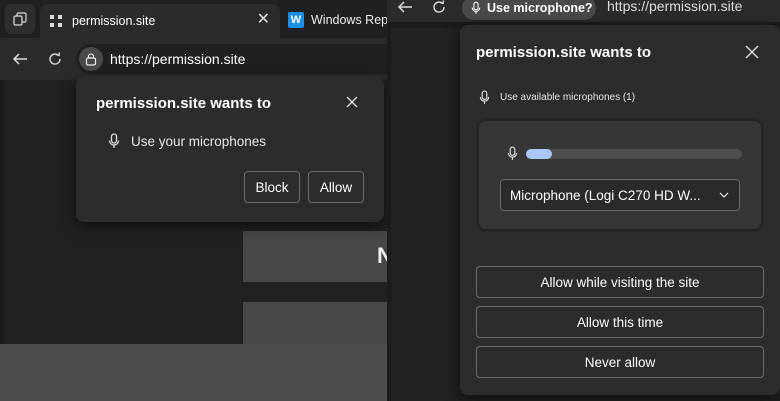 The width and height of the screenshot is (780, 401). I want to click on tab-strip: permission.site ✕ W Windows Repo, so click(193, 19).